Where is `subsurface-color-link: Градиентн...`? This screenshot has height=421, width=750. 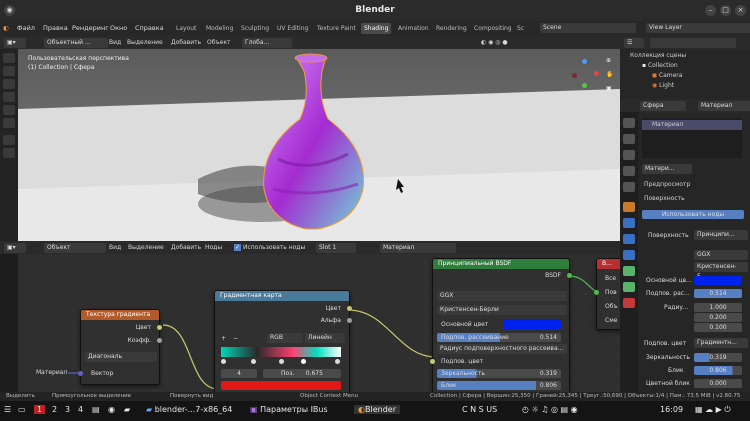 subsurface-color-link: Градиентн... is located at coordinates (721, 343).